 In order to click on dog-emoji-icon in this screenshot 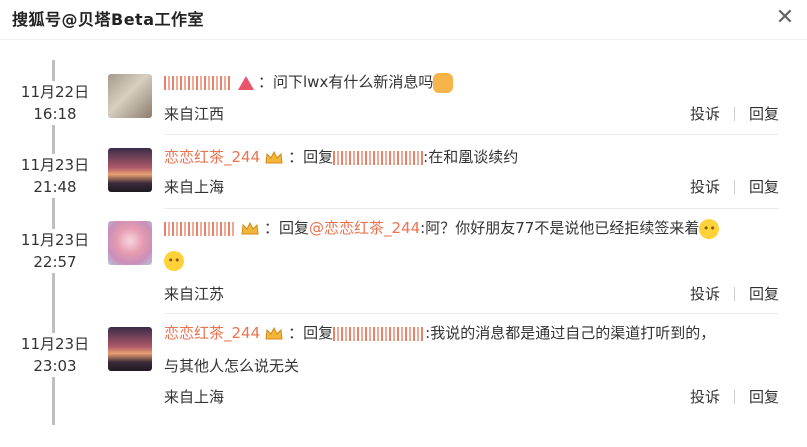, I will do `click(443, 82)`.